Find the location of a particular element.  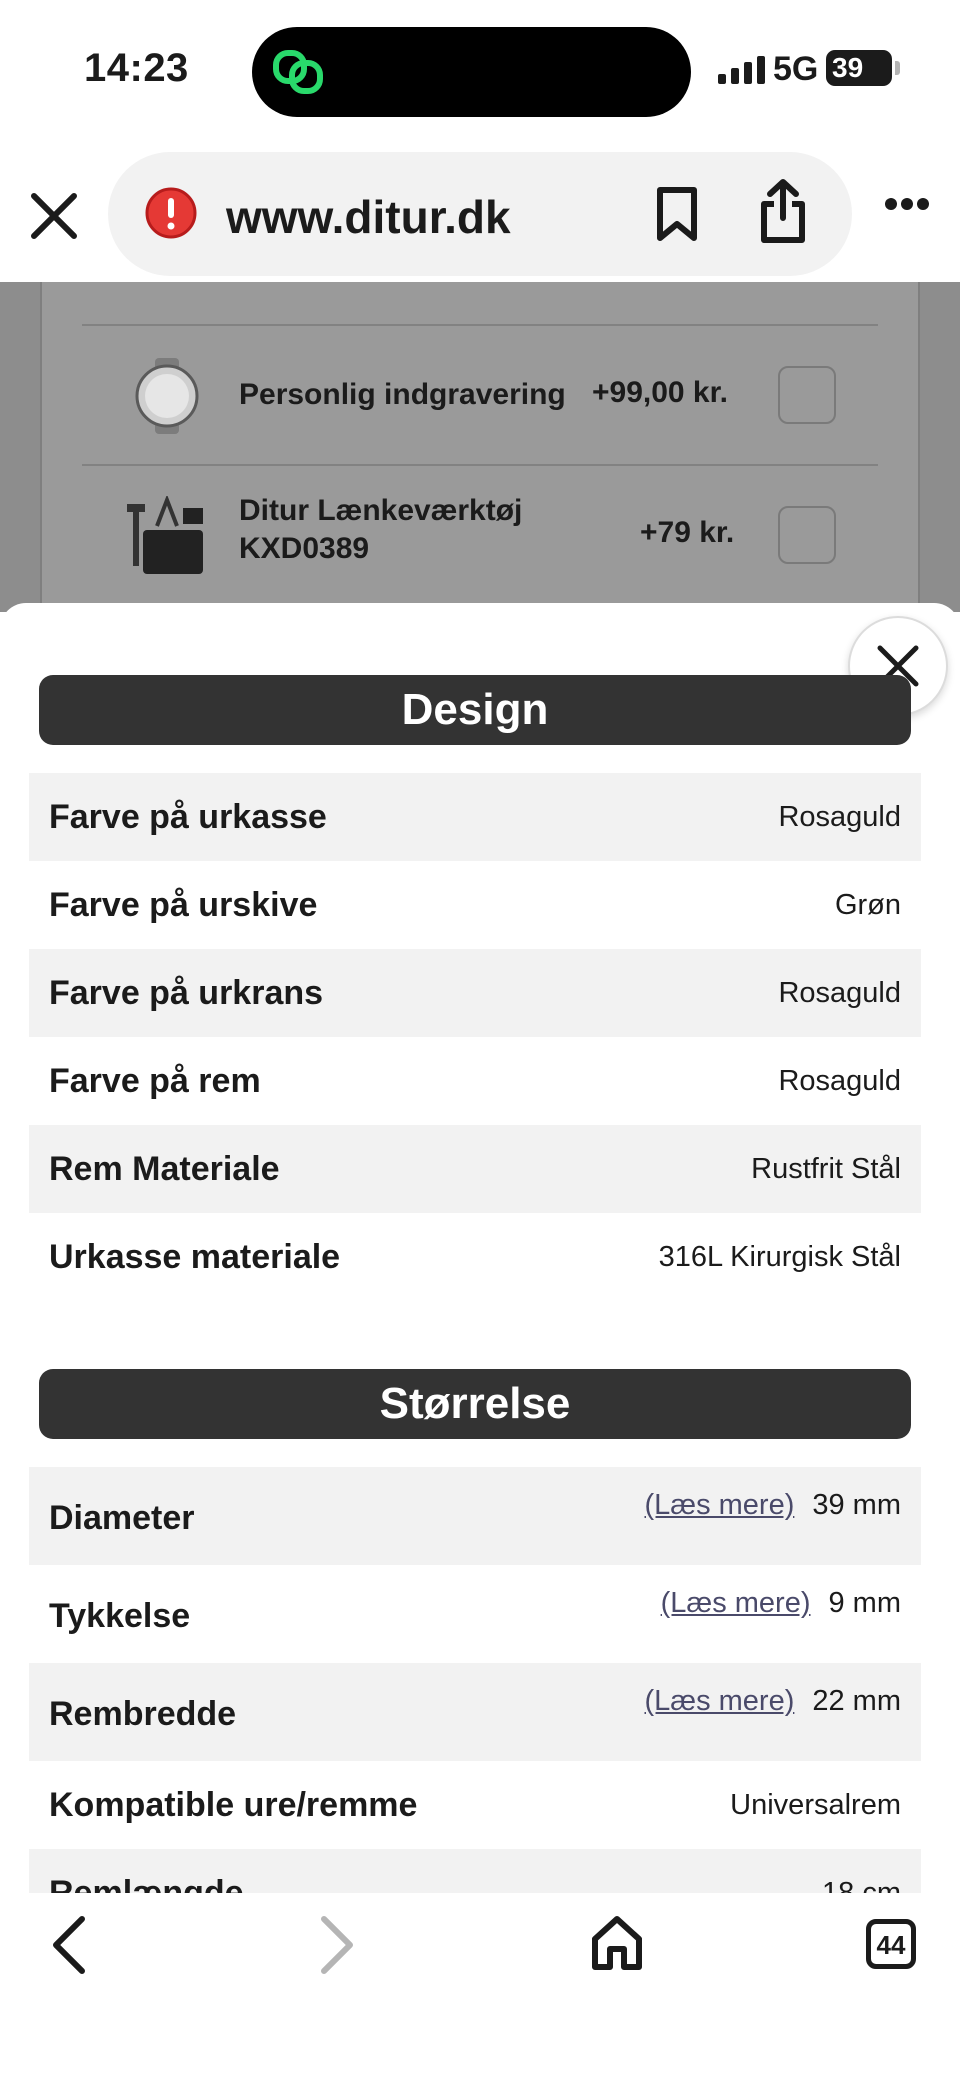

status-bar: 14:23 5G 39 is located at coordinates (480, 70).